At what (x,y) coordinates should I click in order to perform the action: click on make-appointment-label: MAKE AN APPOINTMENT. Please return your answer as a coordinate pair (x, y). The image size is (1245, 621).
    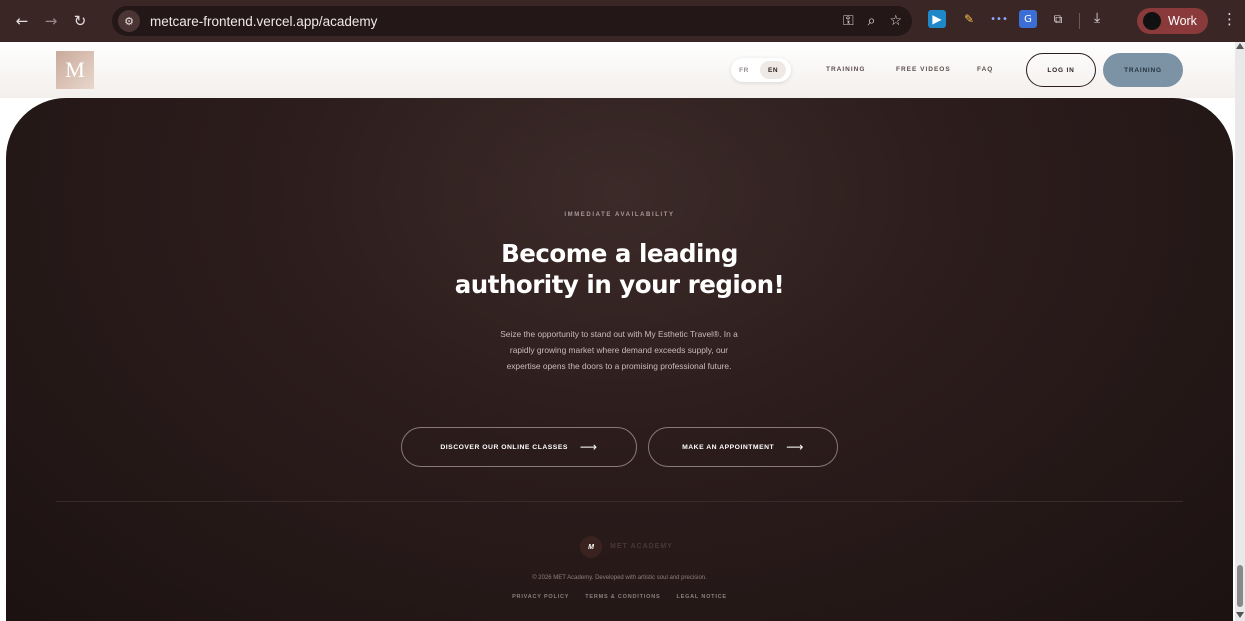
    Looking at the image, I should click on (728, 447).